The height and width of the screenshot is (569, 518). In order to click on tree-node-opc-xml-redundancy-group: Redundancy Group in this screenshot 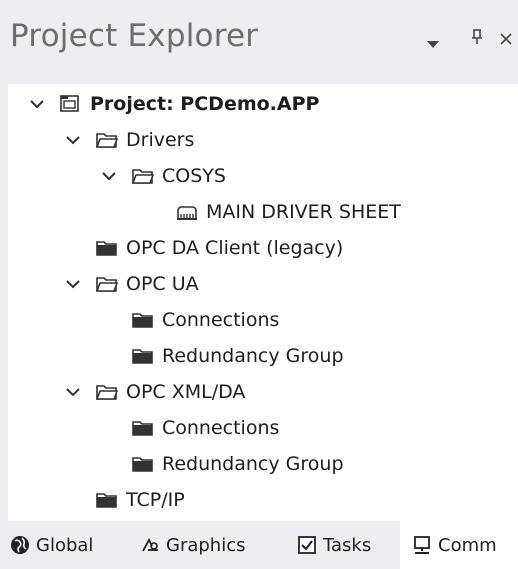, I will do `click(238, 464)`.